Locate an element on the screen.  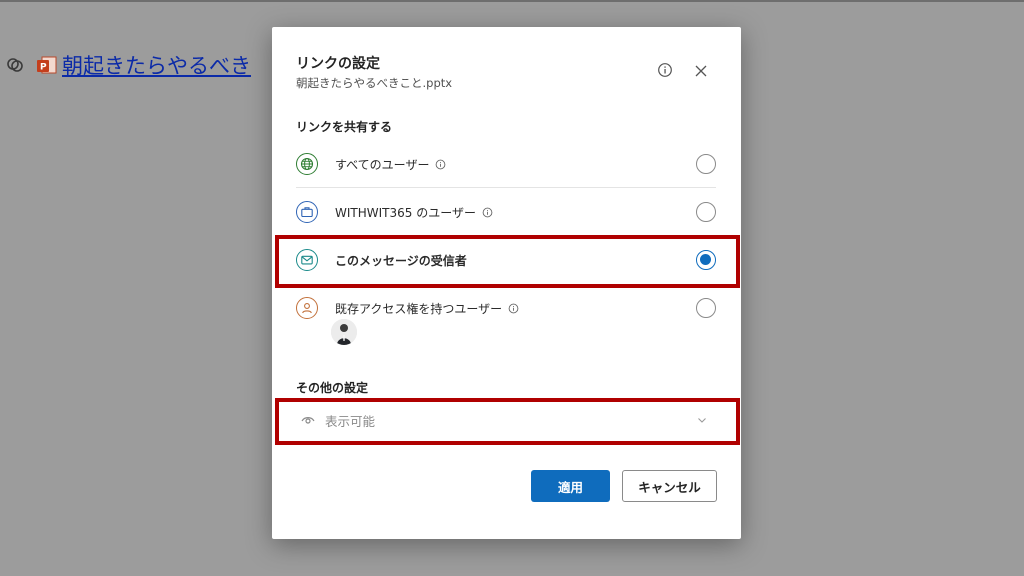
option-label-text: すべてのユーザー is located at coordinates (382, 164).